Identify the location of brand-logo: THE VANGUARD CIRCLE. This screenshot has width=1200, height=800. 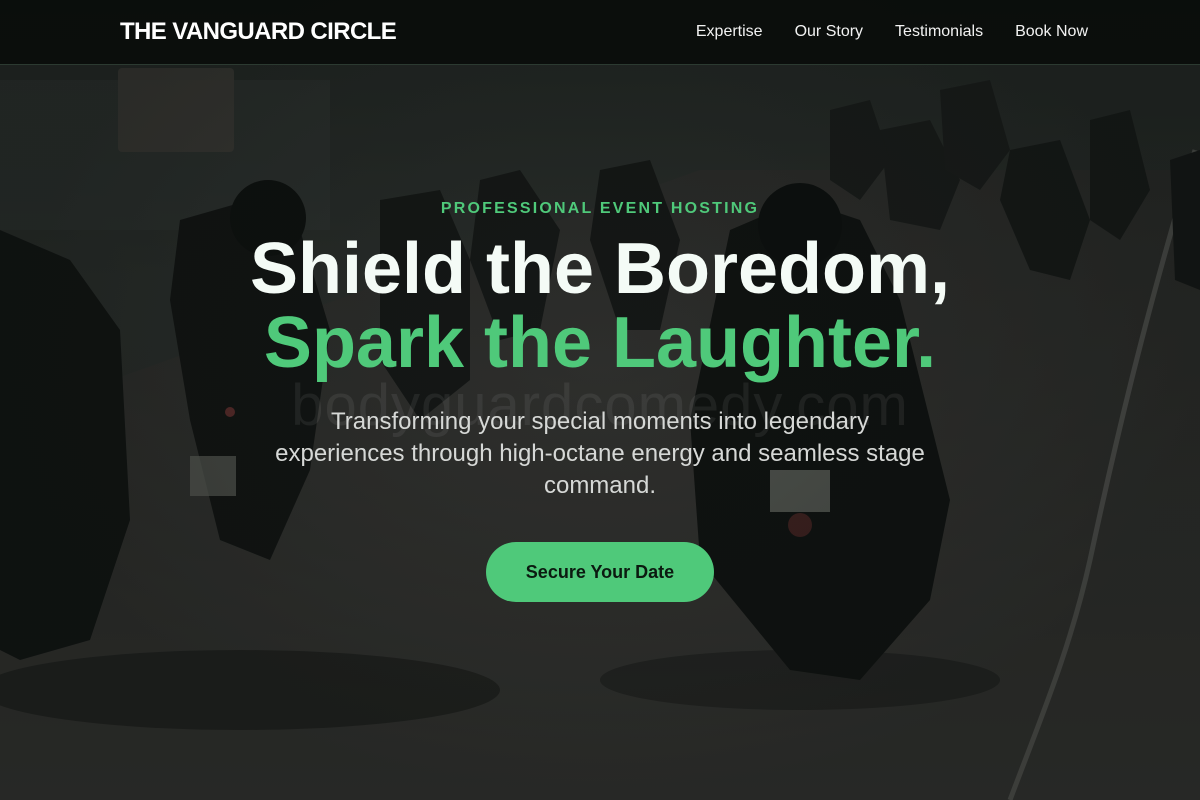
(258, 32).